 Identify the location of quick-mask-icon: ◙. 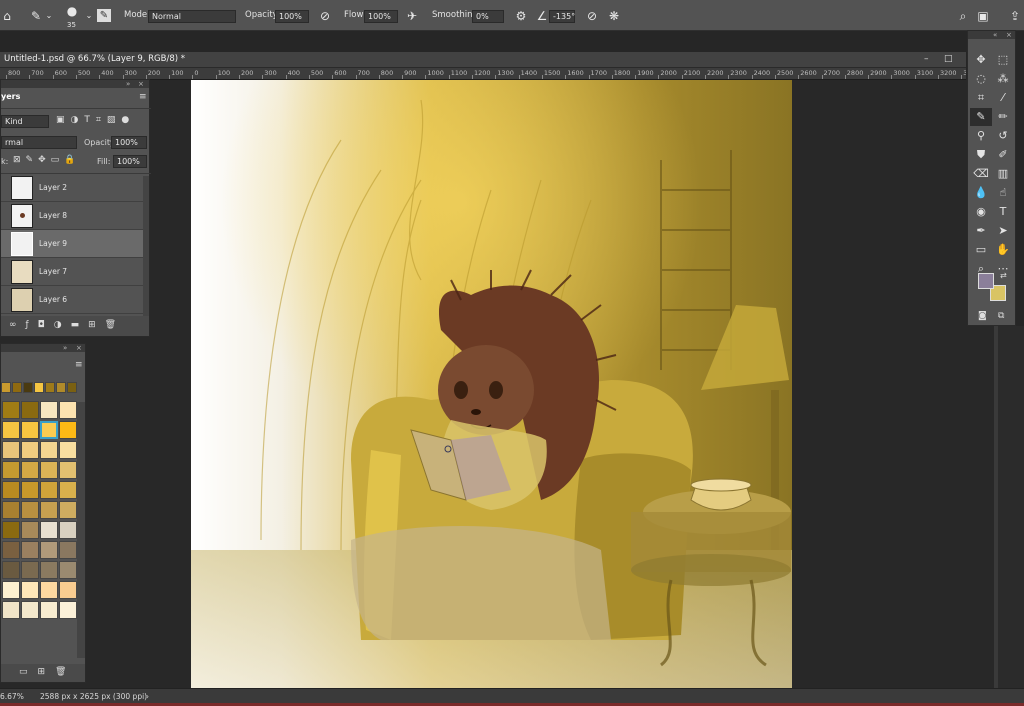
(982, 316).